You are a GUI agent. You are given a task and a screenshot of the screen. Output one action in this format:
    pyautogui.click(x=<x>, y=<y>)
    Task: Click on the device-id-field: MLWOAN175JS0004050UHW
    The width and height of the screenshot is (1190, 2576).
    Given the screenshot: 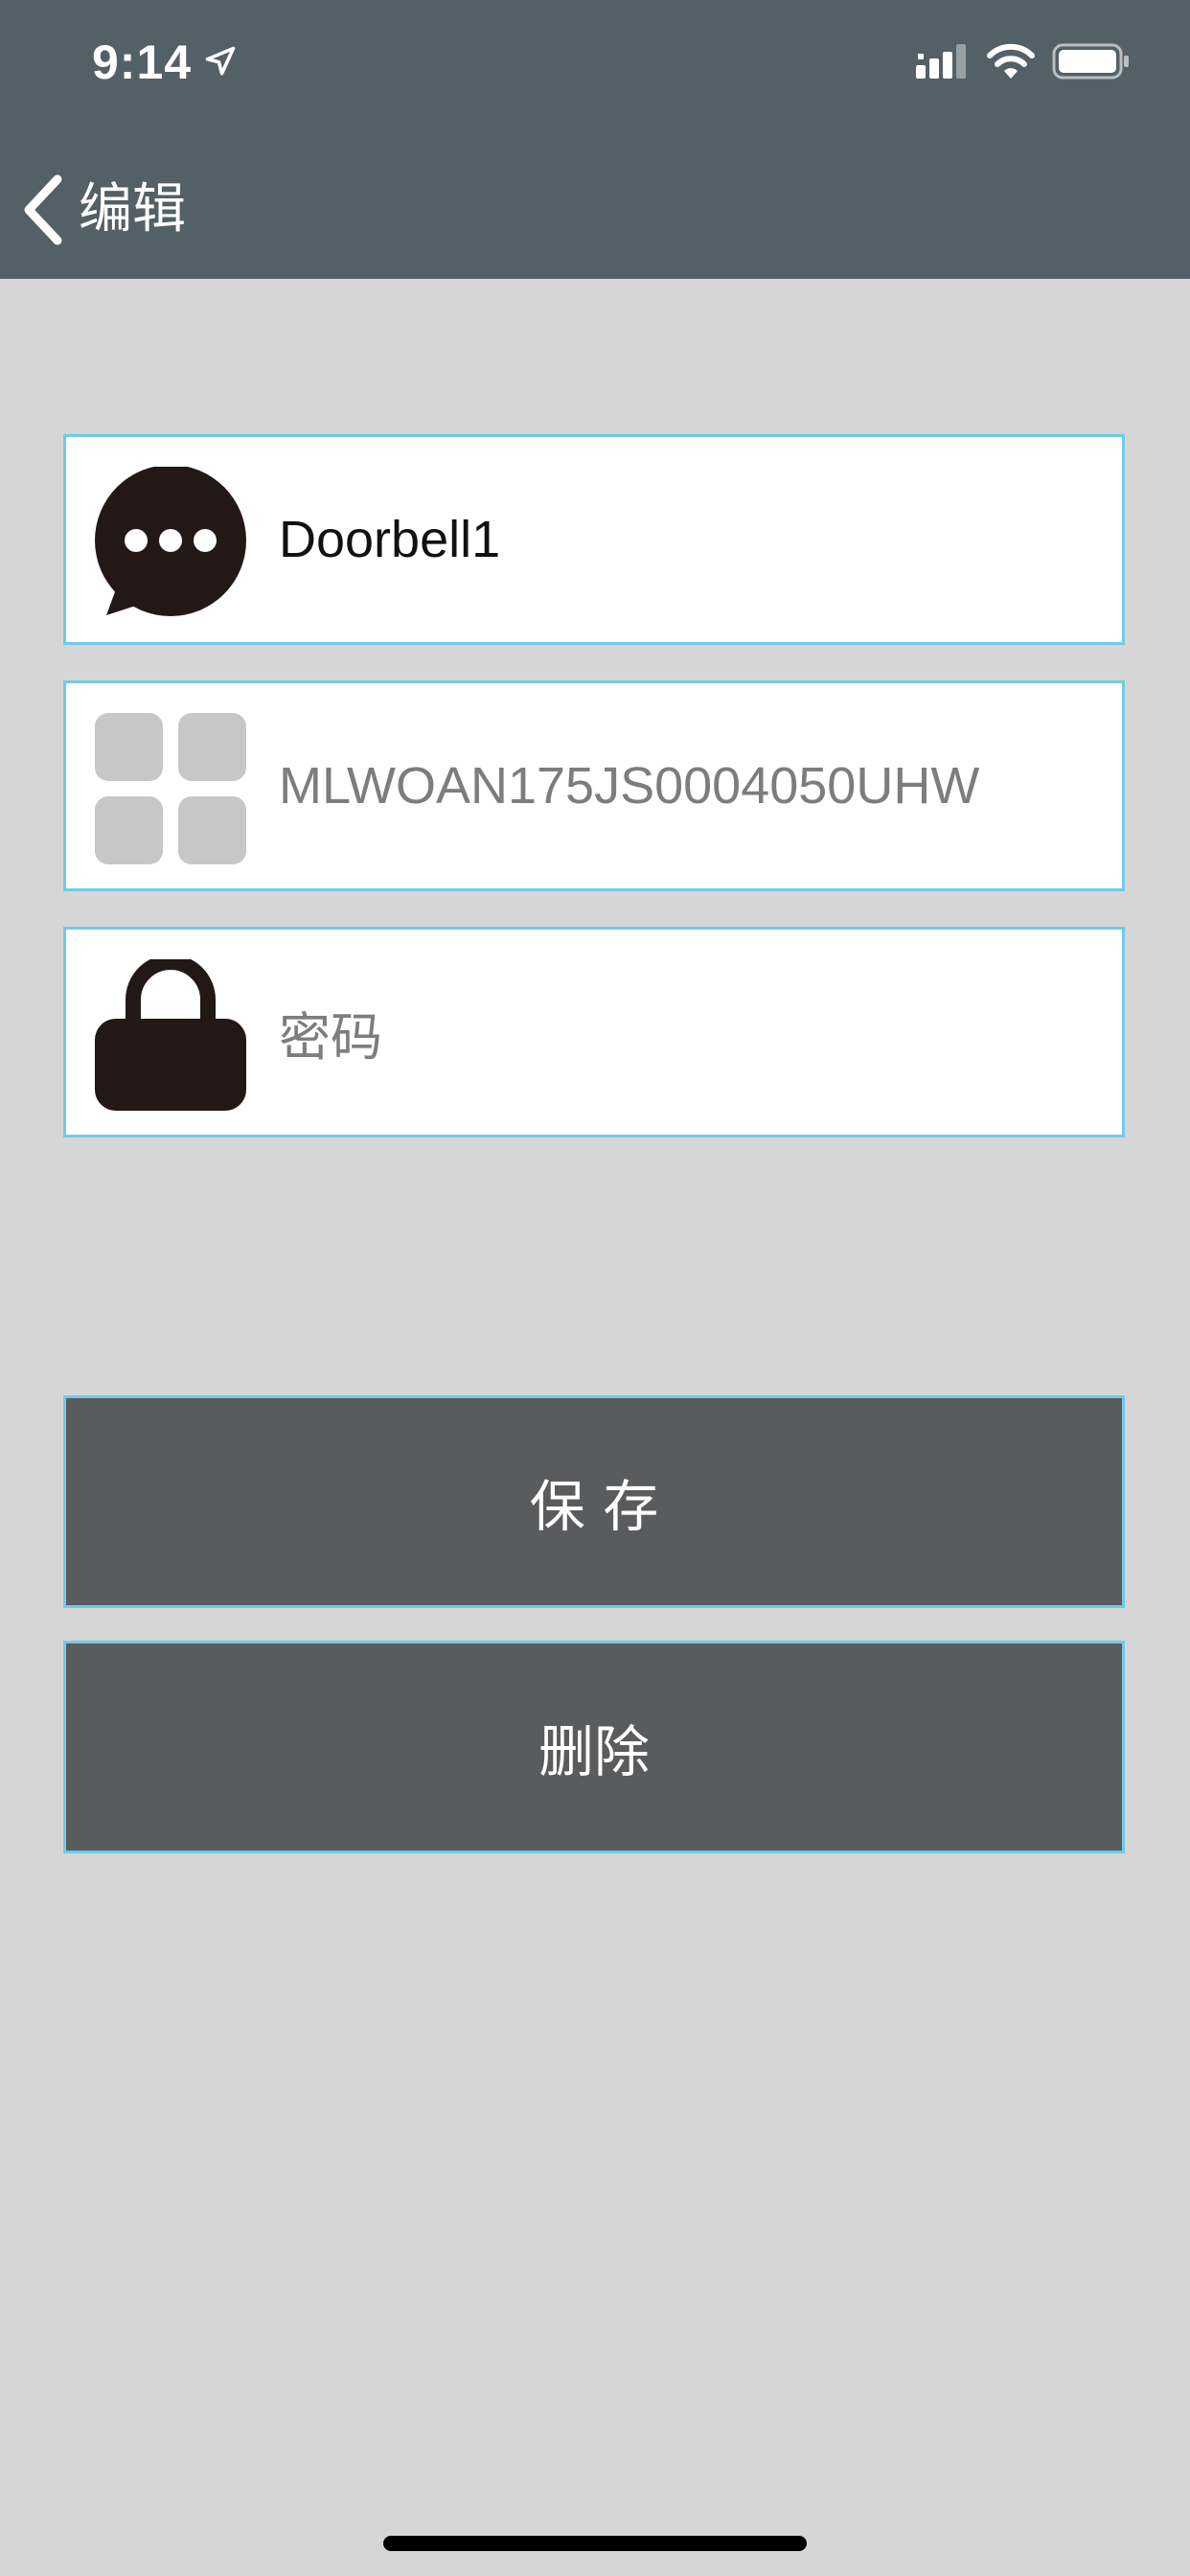 What is the action you would take?
    pyautogui.click(x=594, y=785)
    